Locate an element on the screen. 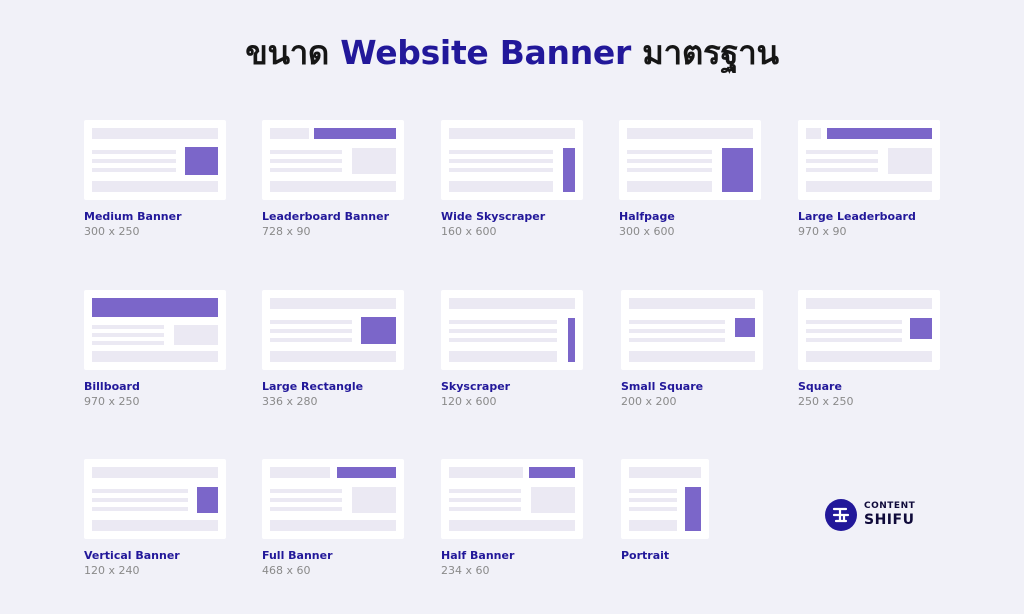 Image resolution: width=1024 pixels, height=614 pixels. banner-name: Medium Banner is located at coordinates (133, 216).